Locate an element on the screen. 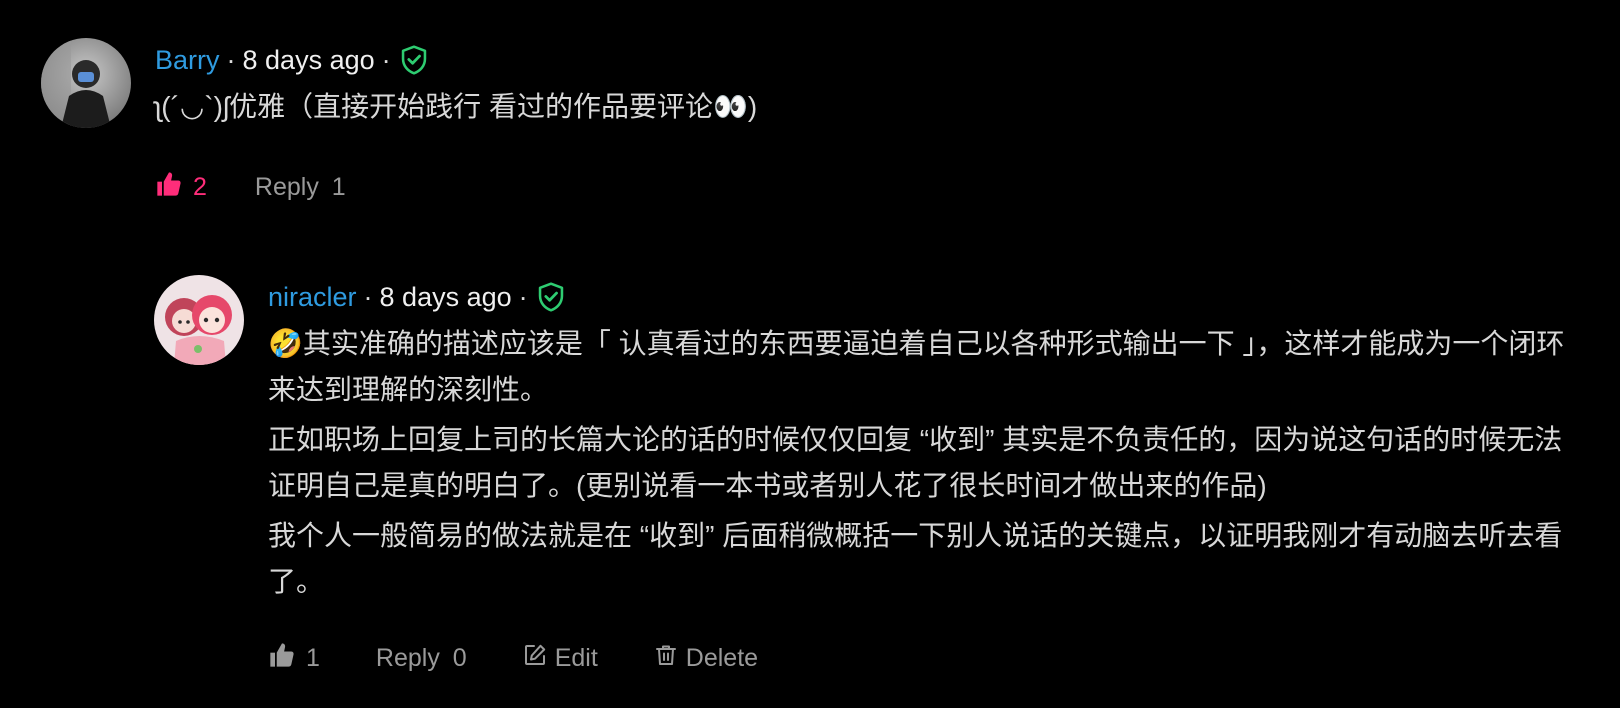  comment-text: ʅ(´◡`)ʃ优雅（直接开始践行 看过的作品要评论👀) is located at coordinates (868, 107).